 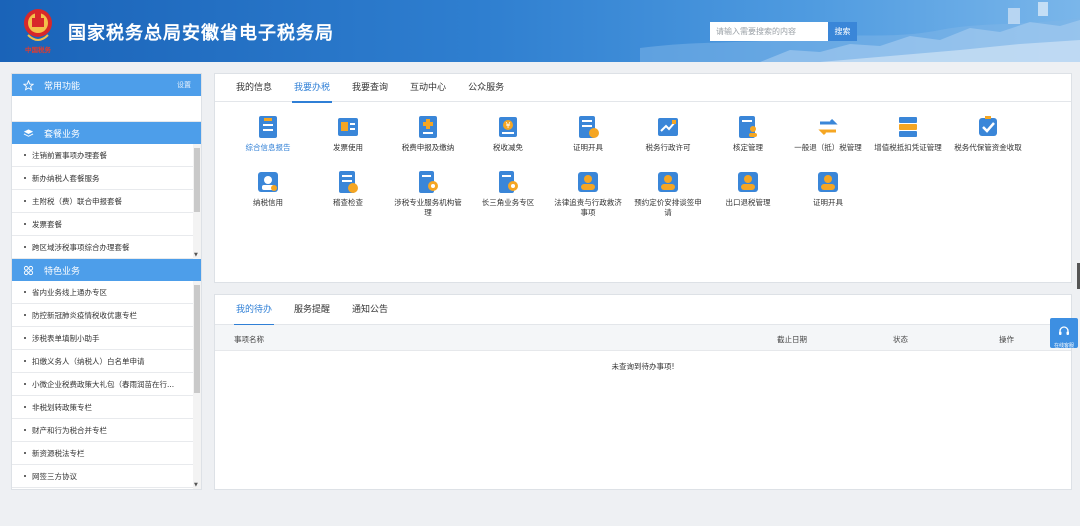 I want to click on list-item: 涉税表单填制小助手, so click(x=106, y=338).